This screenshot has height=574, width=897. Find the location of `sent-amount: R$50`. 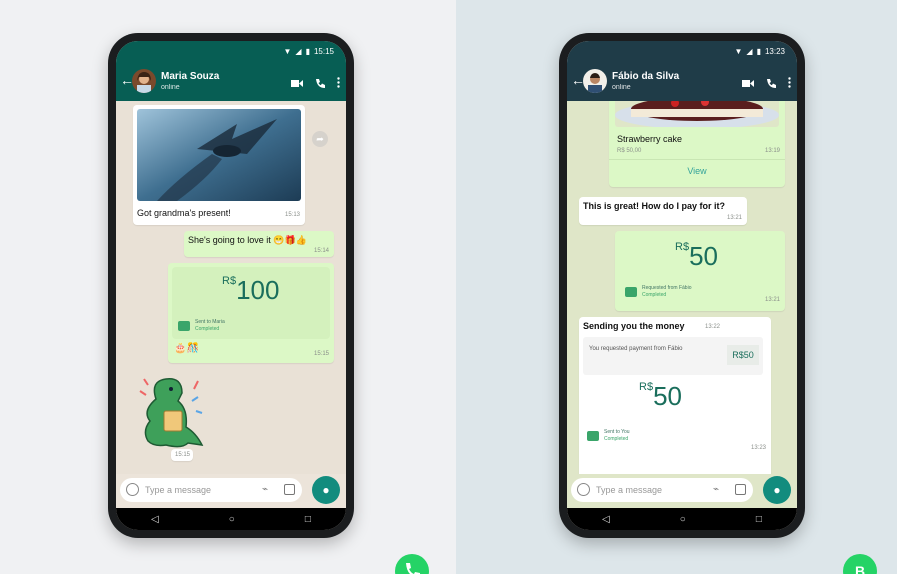

sent-amount: R$50 is located at coordinates (660, 396).